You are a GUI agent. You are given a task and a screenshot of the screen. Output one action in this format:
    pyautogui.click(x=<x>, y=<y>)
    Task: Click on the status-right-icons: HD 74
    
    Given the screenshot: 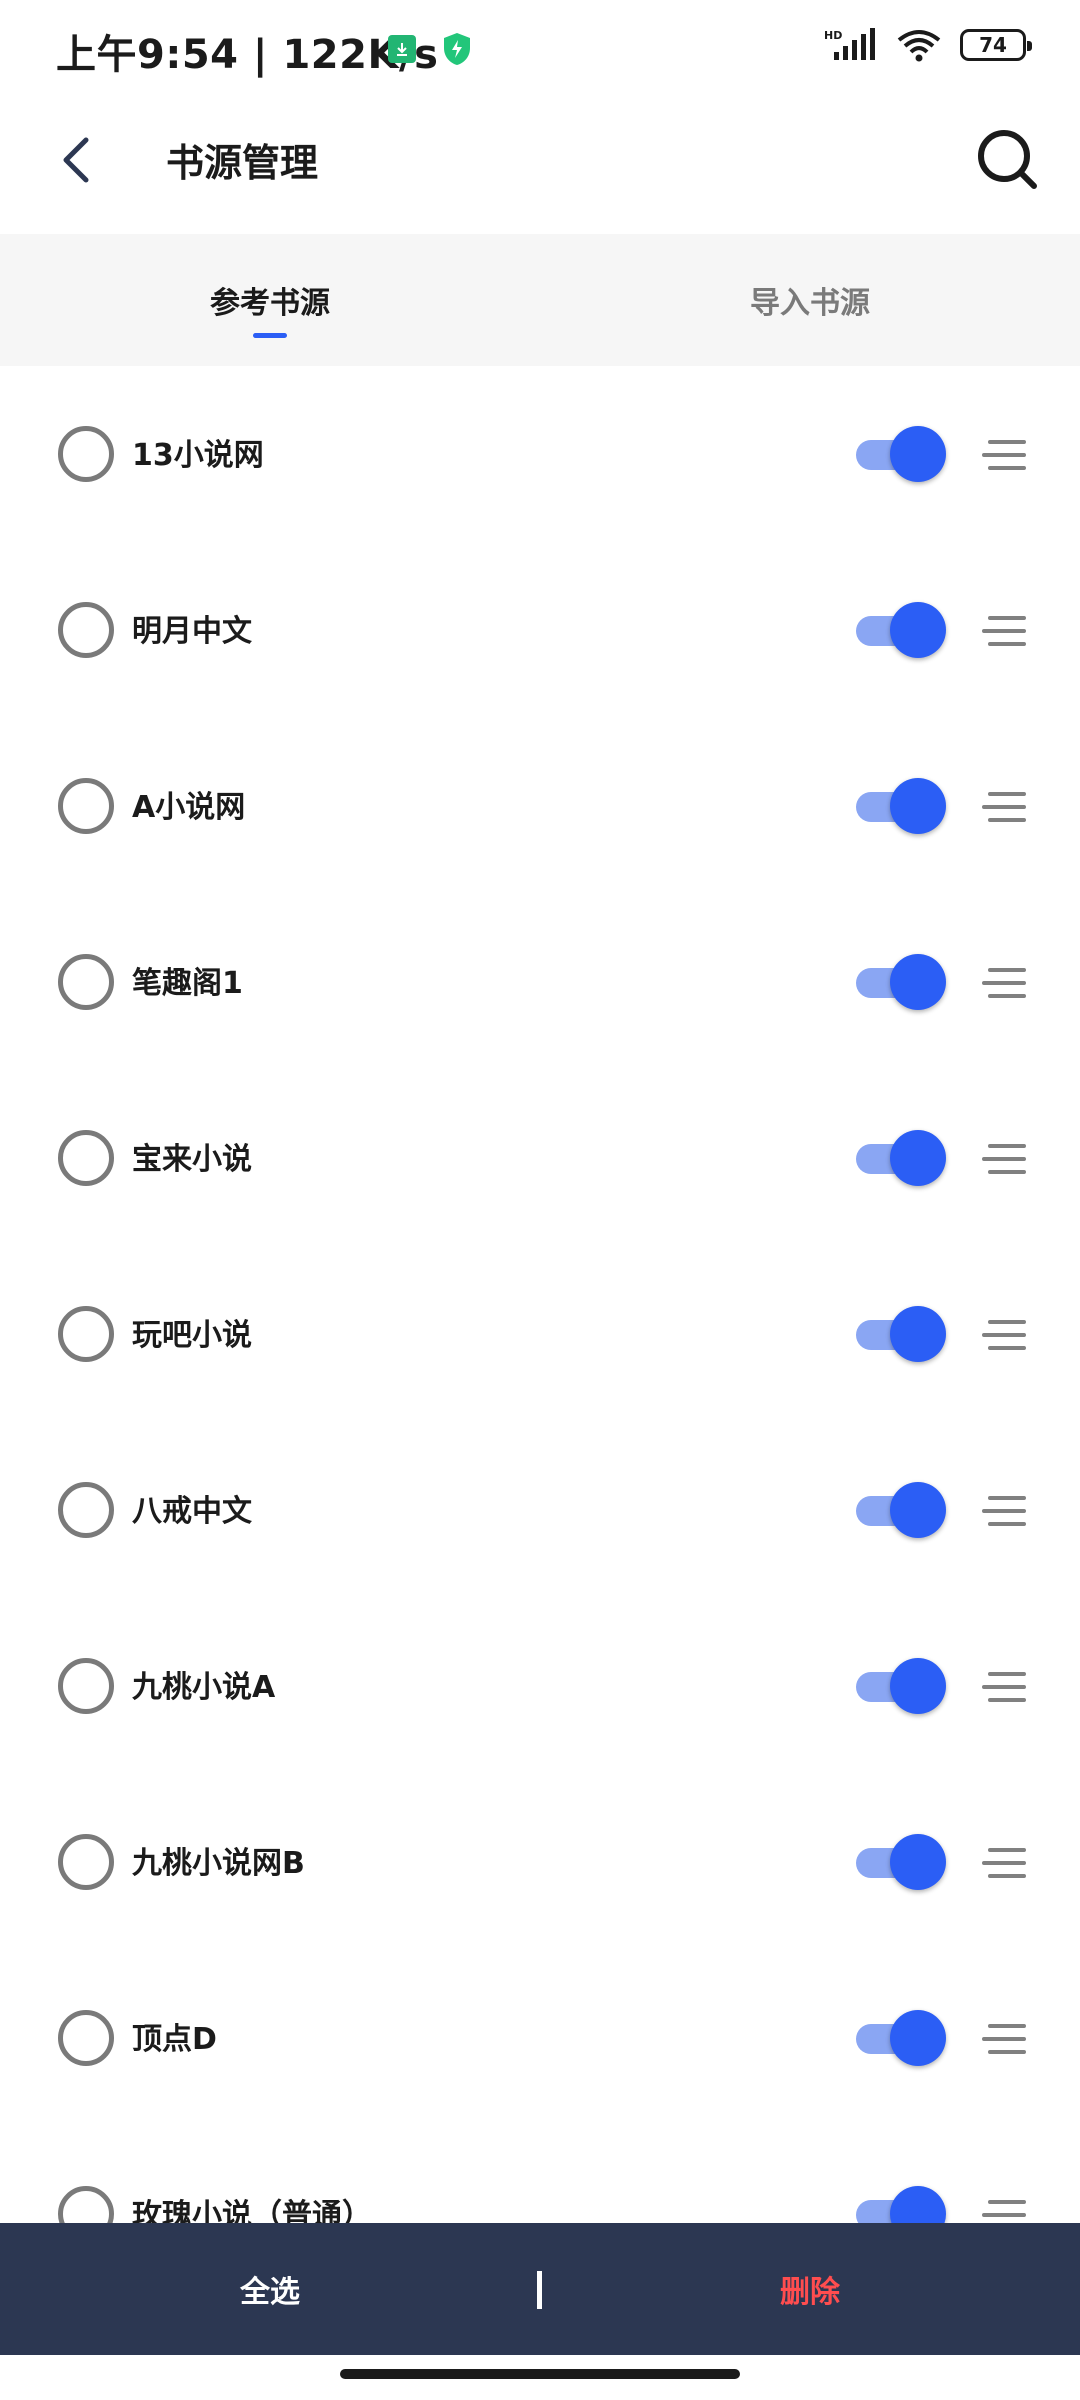 What is the action you would take?
    pyautogui.click(x=928, y=45)
    